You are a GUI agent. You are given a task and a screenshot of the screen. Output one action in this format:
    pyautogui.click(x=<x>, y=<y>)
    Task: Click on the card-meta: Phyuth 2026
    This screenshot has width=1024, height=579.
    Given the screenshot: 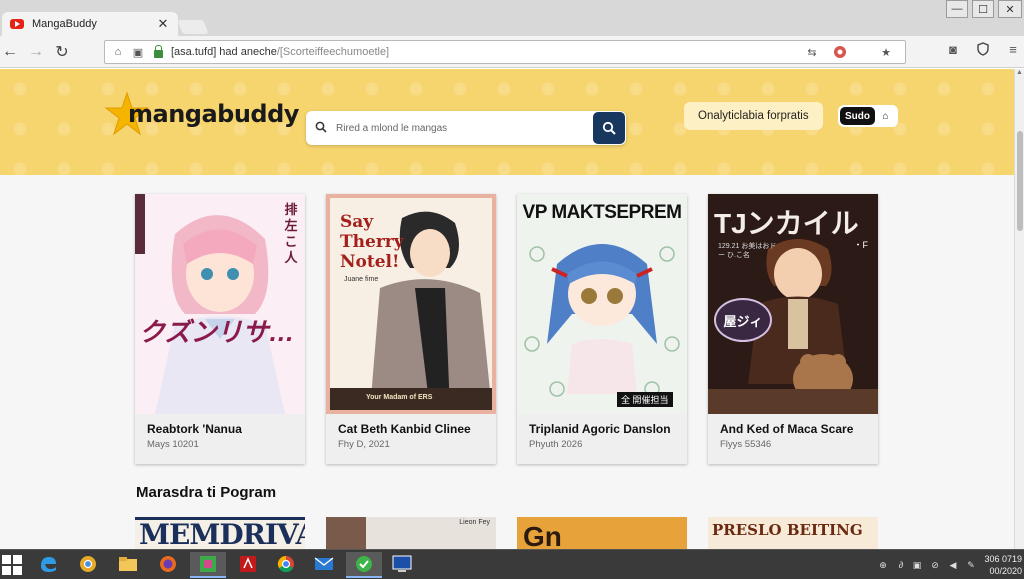 What is the action you would take?
    pyautogui.click(x=556, y=444)
    